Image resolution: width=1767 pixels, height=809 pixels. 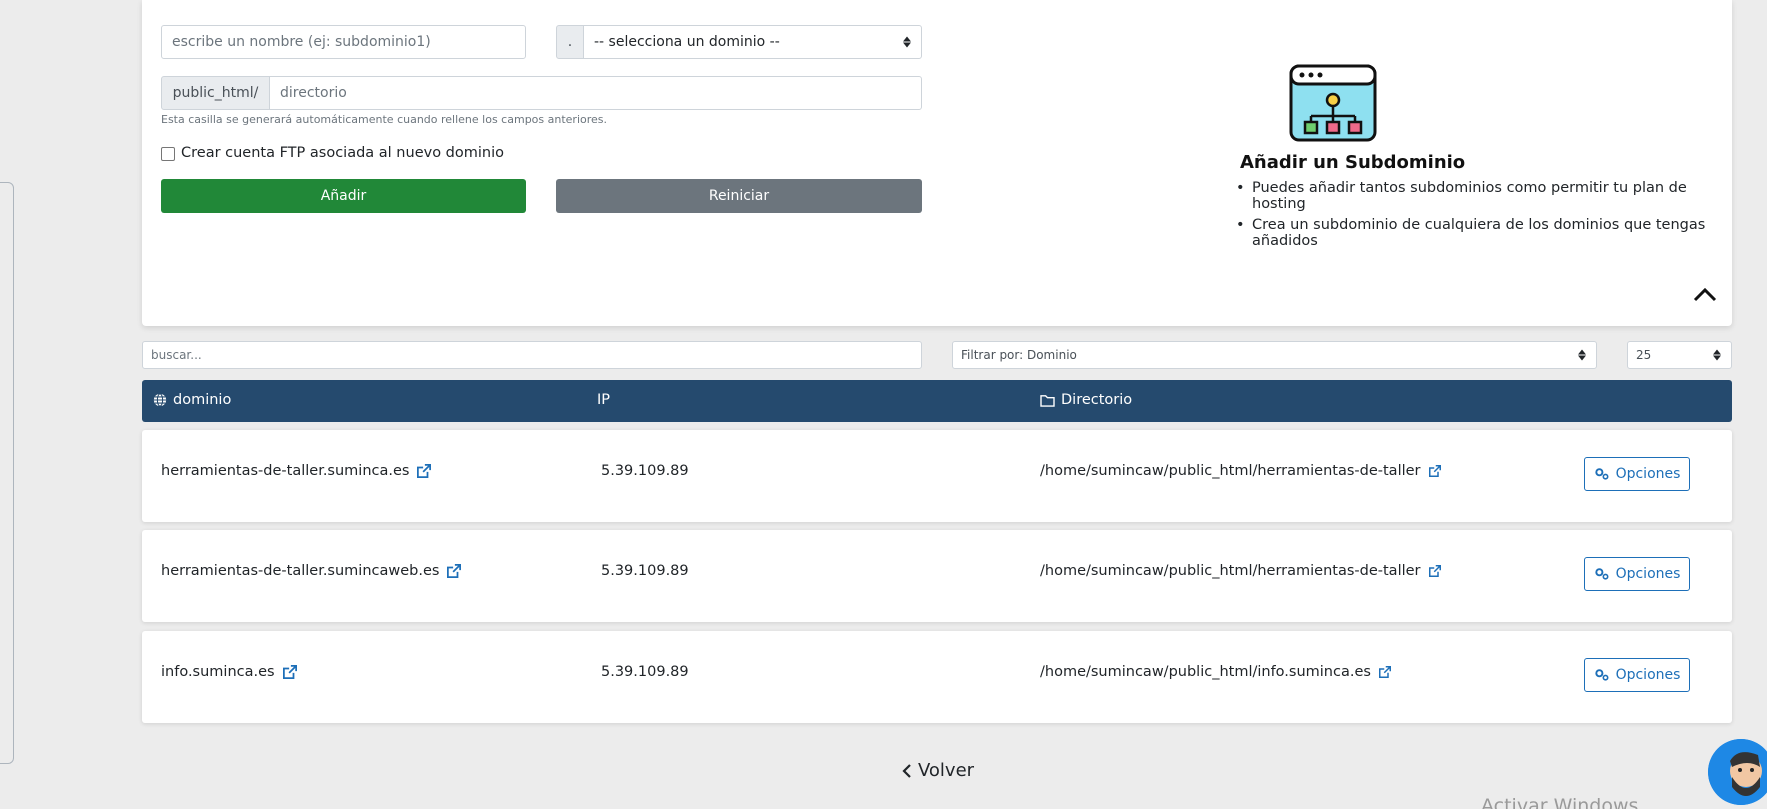 I want to click on row-domain-text: info.suminca.es, so click(x=218, y=672).